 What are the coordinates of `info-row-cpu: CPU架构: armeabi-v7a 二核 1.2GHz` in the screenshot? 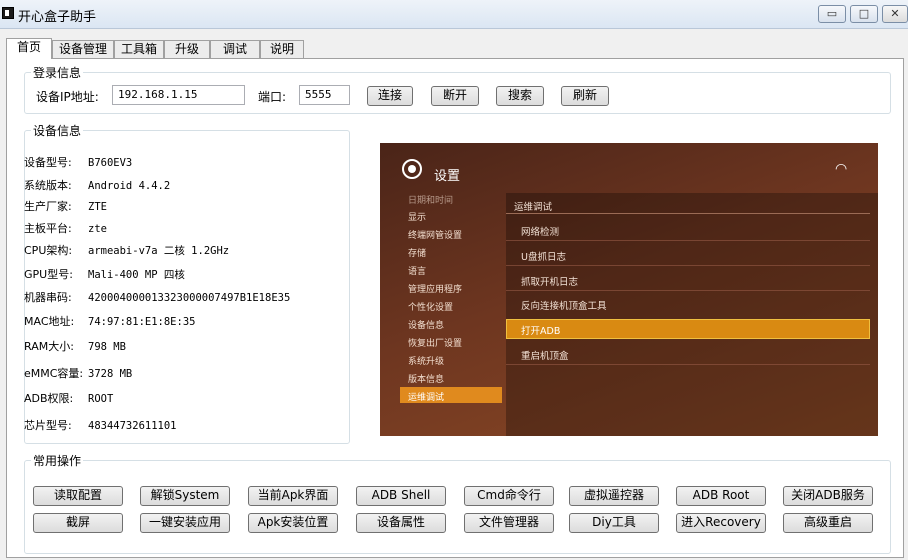 It's located at (126, 250).